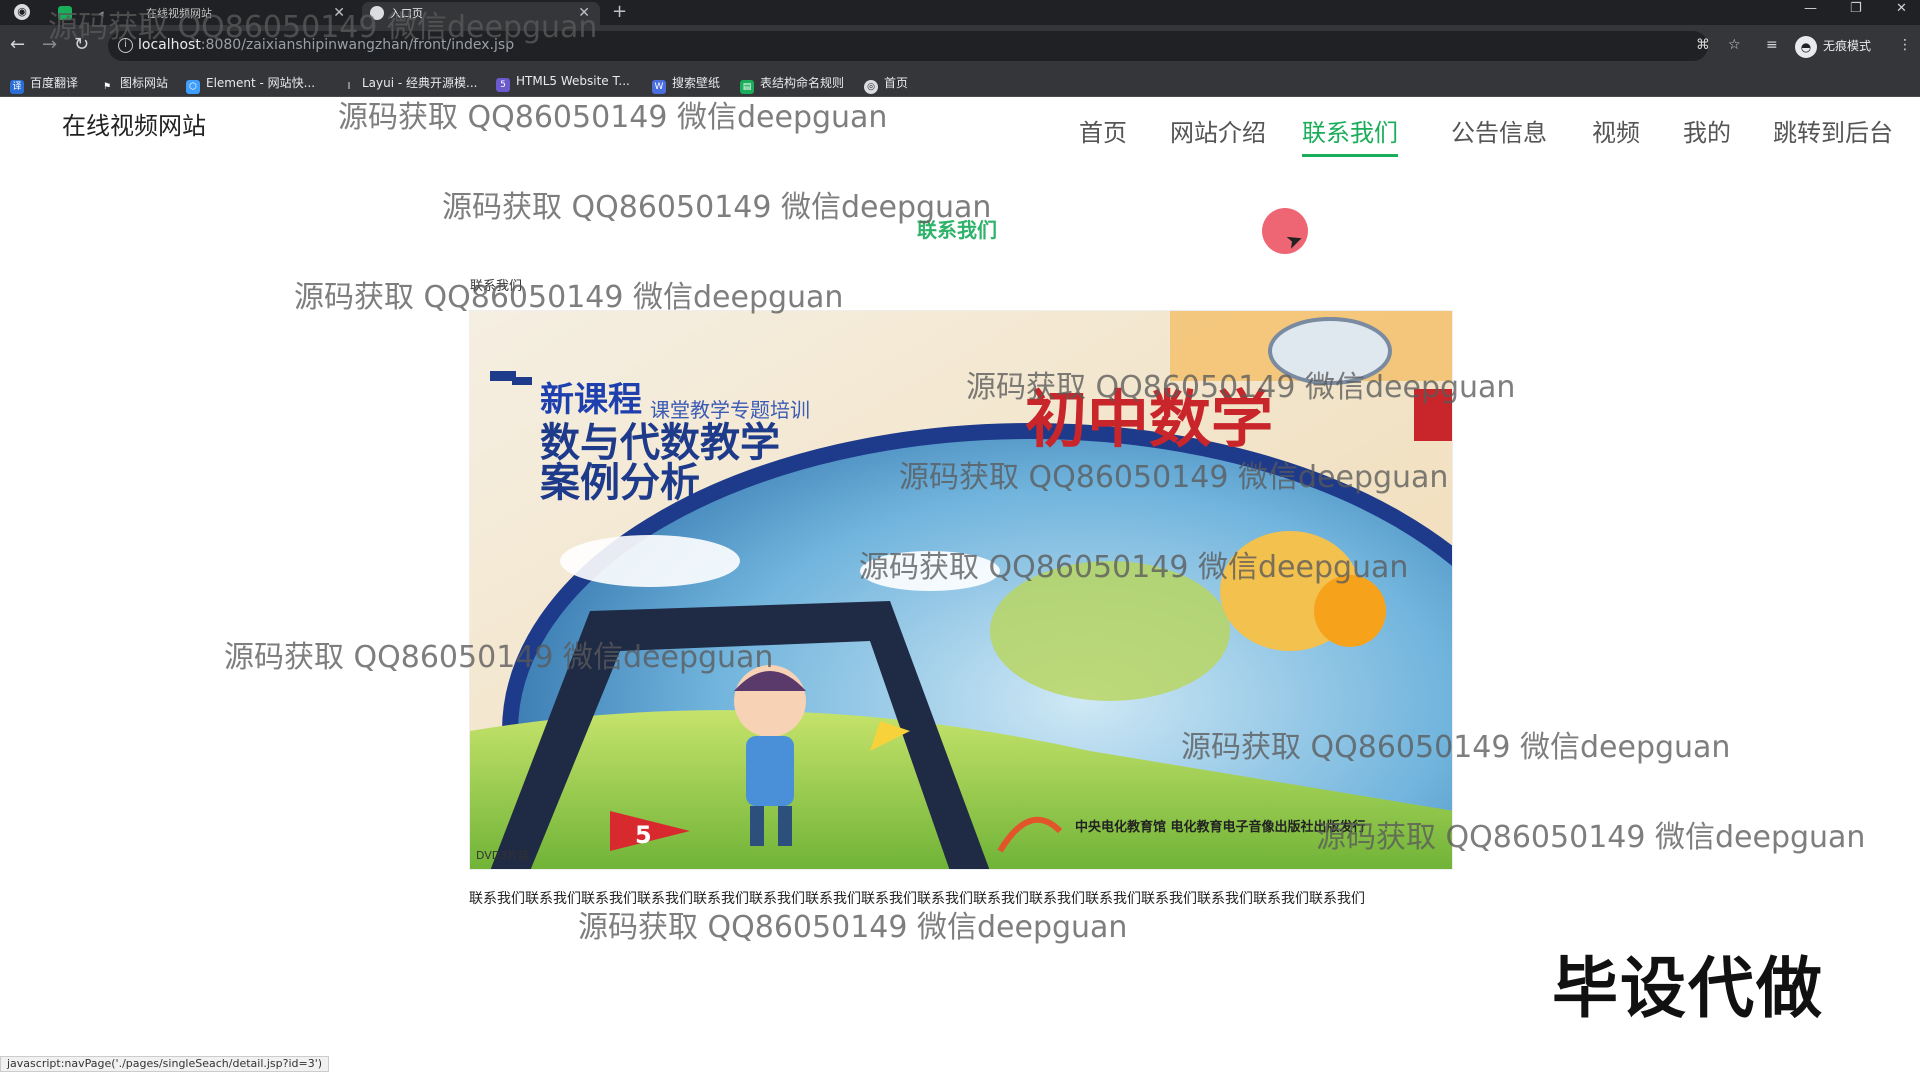  Describe the element at coordinates (65, 13) in the screenshot. I see `site-favicon-icon` at that location.